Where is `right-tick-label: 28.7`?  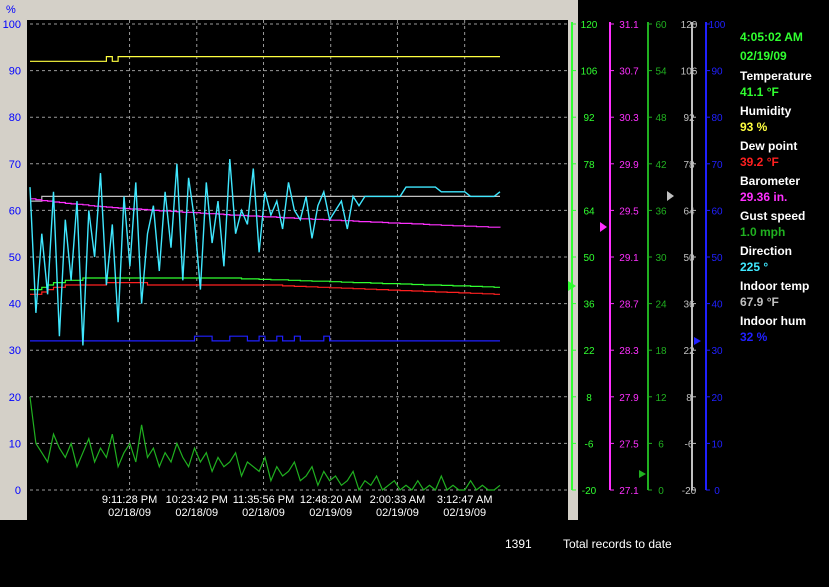 right-tick-label: 28.7 is located at coordinates (629, 305).